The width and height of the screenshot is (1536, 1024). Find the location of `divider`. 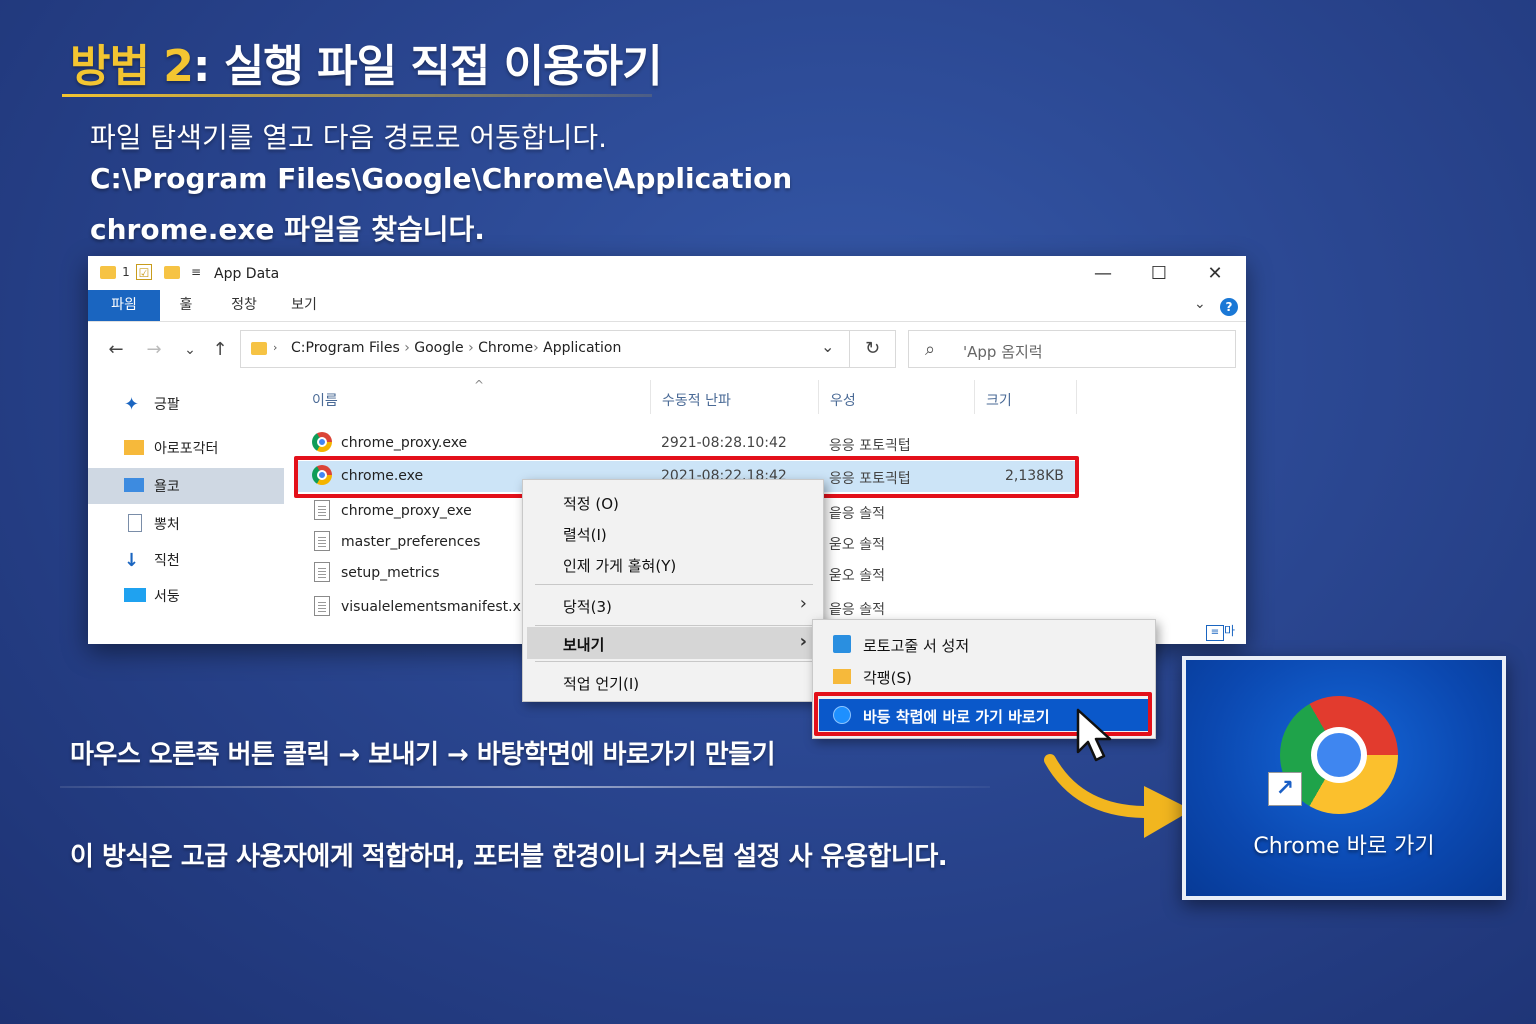

divider is located at coordinates (525, 787).